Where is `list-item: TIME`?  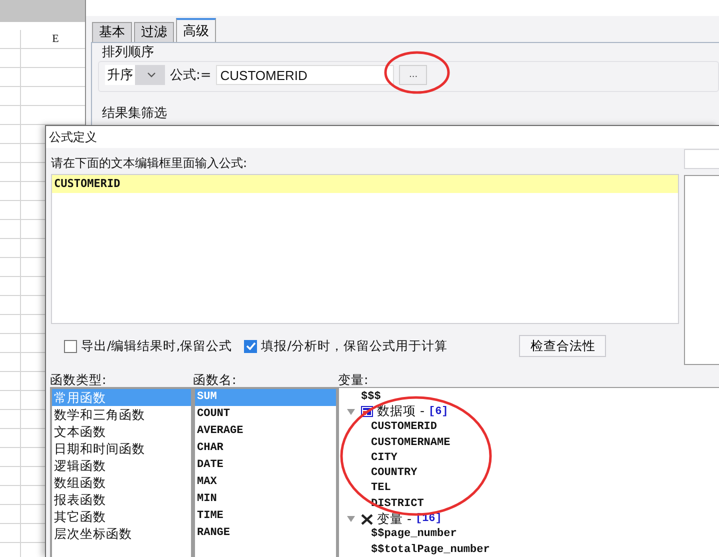 list-item: TIME is located at coordinates (265, 516).